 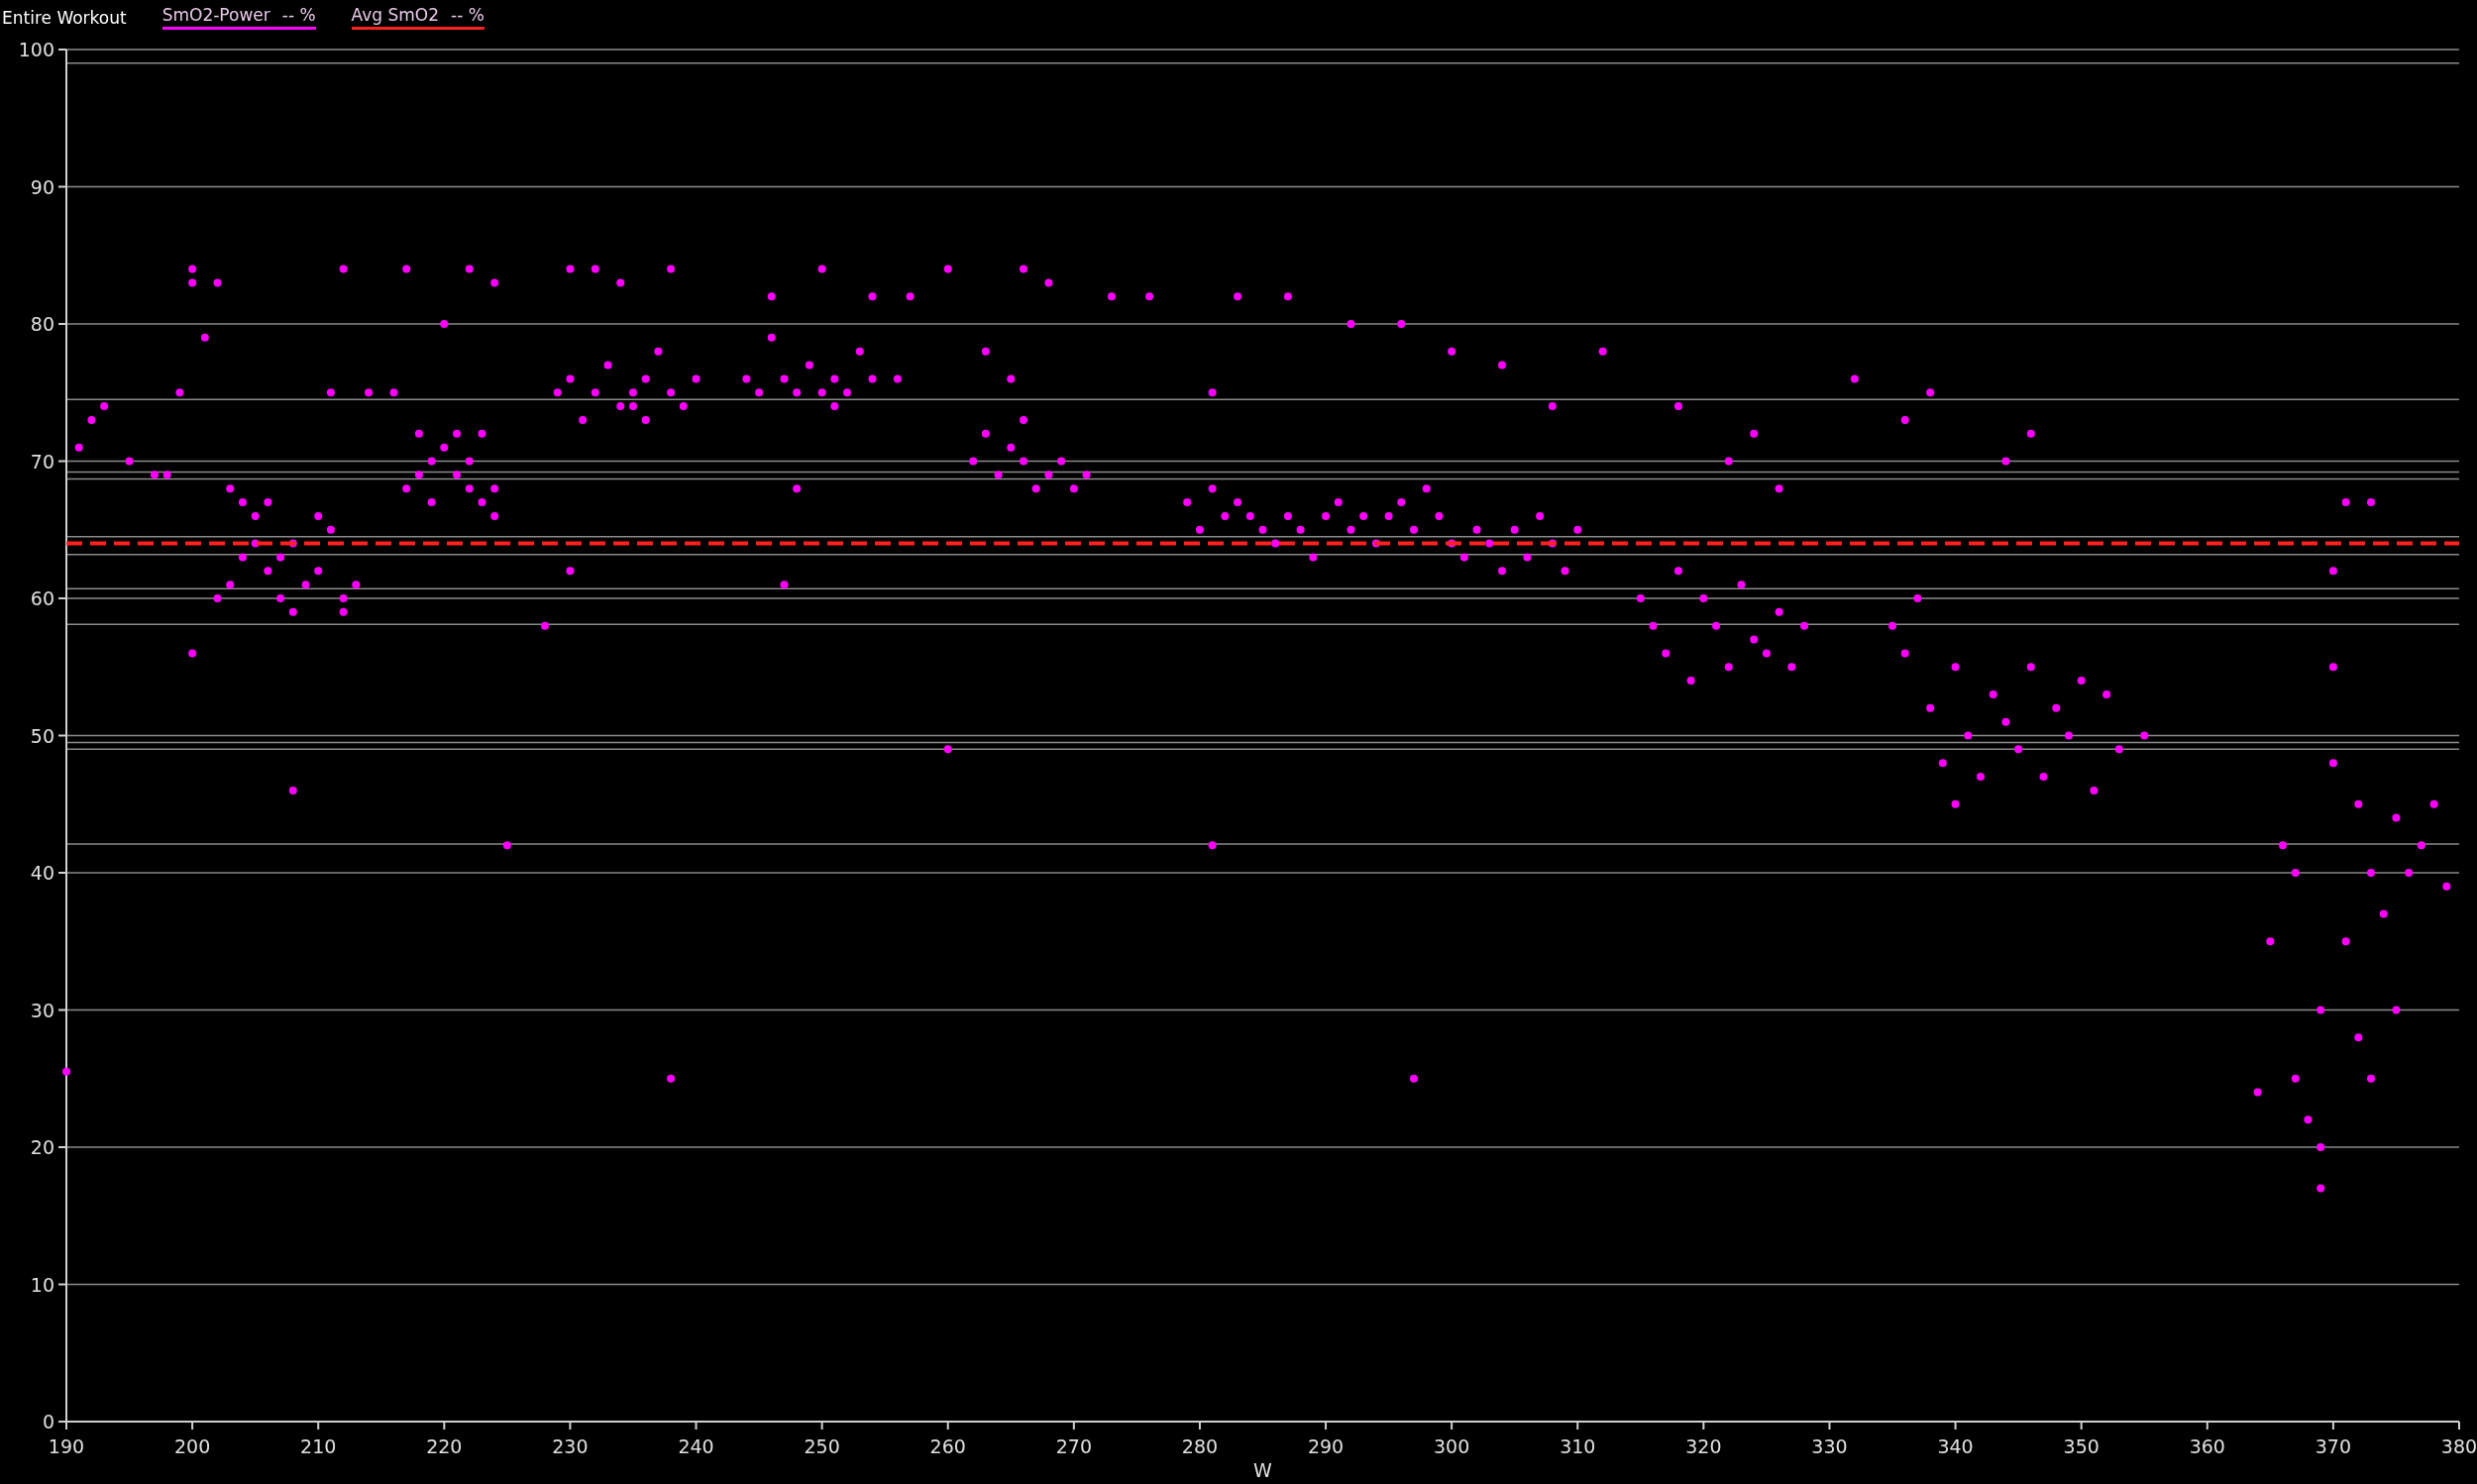 I want to click on axis-tick-label: 0, so click(x=48, y=1421).